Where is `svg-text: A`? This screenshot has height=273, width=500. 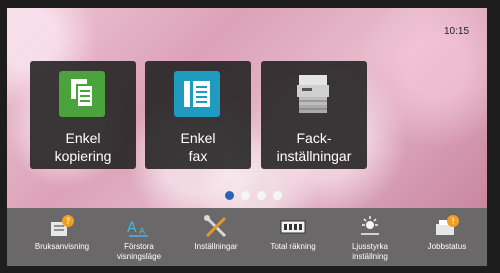 svg-text: A is located at coordinates (132, 228).